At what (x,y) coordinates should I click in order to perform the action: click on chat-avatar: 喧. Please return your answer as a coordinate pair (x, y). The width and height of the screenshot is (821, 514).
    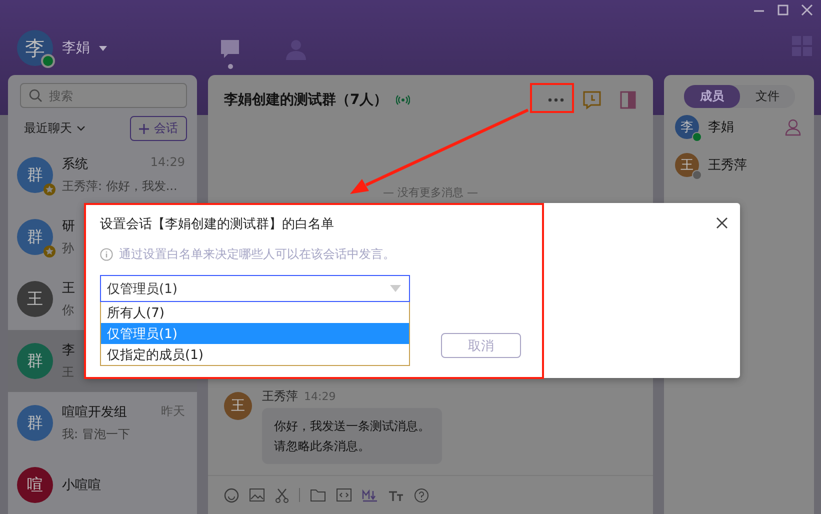
    Looking at the image, I should click on (35, 485).